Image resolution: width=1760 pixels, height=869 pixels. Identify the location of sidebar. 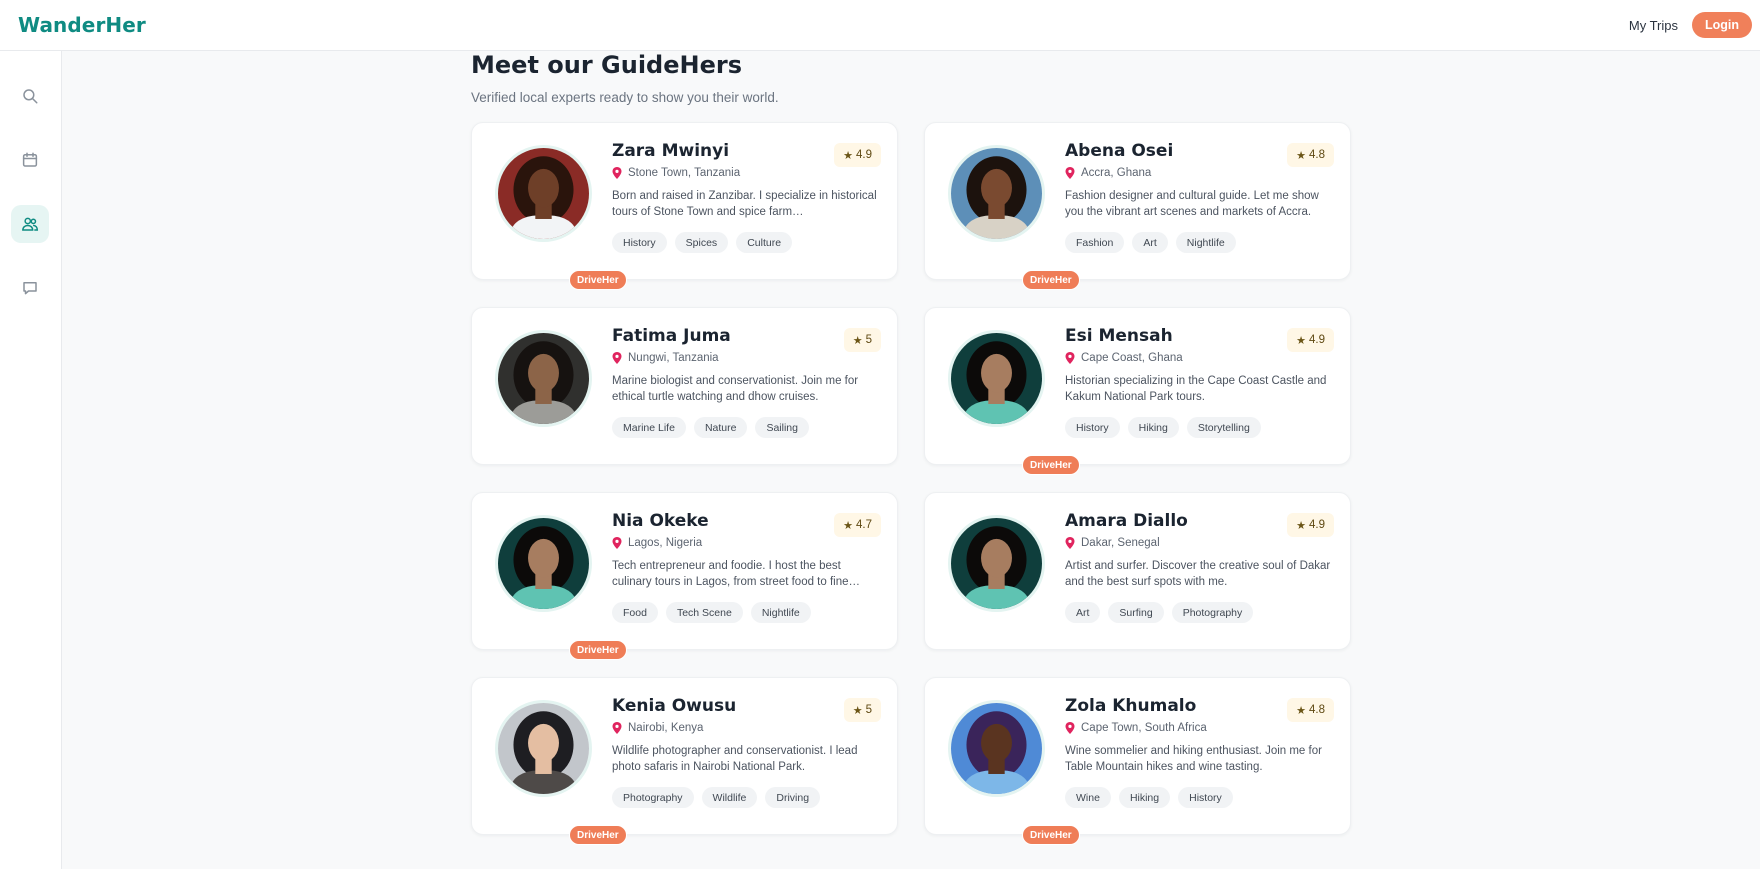
(31, 460).